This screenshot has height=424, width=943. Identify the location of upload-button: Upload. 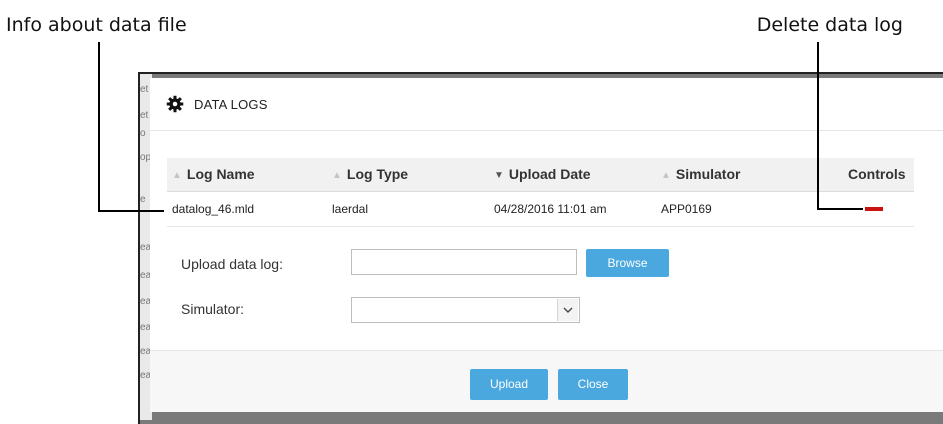
(509, 384).